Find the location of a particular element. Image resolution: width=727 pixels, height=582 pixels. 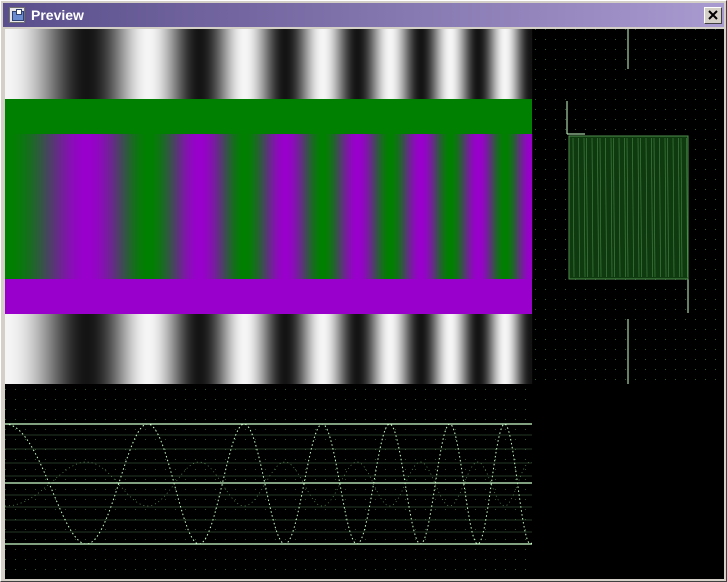

close-icon is located at coordinates (713, 15).